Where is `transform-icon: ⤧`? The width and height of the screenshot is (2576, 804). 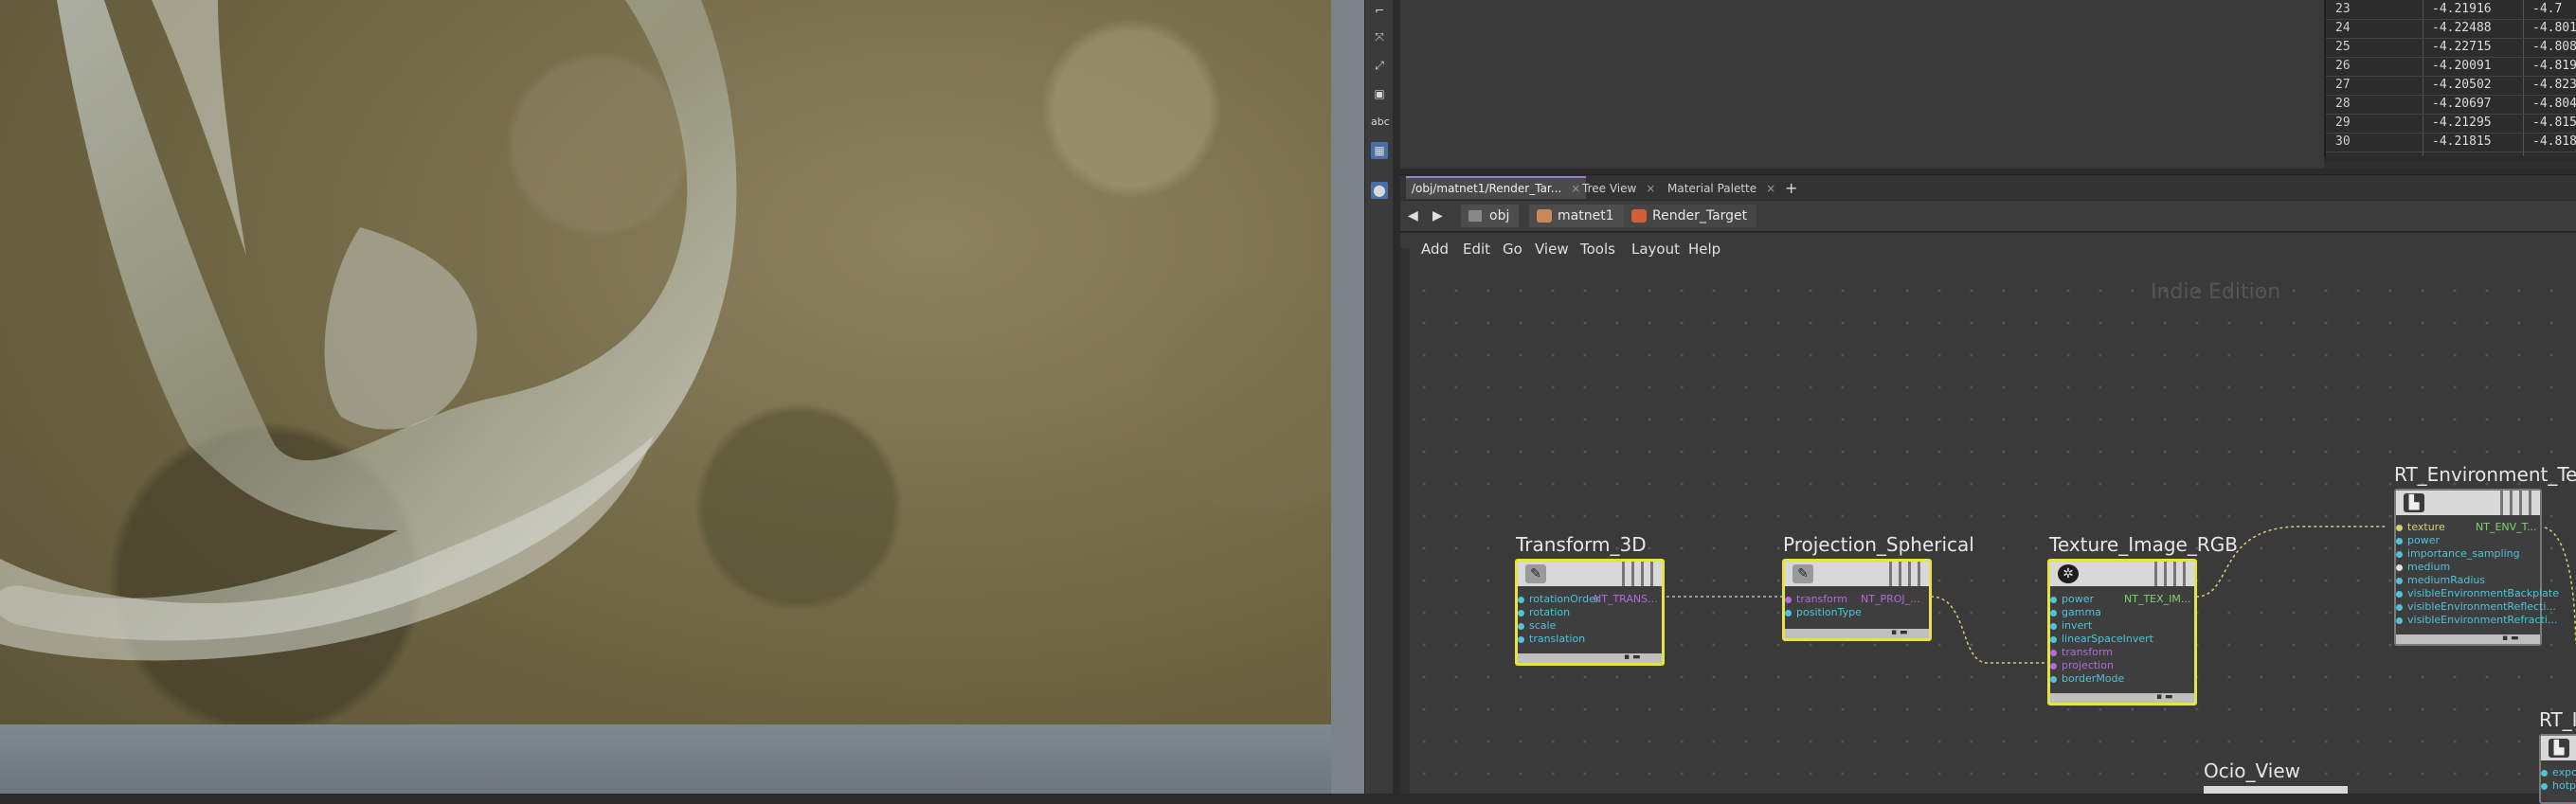 transform-icon: ⤧ is located at coordinates (1379, 37).